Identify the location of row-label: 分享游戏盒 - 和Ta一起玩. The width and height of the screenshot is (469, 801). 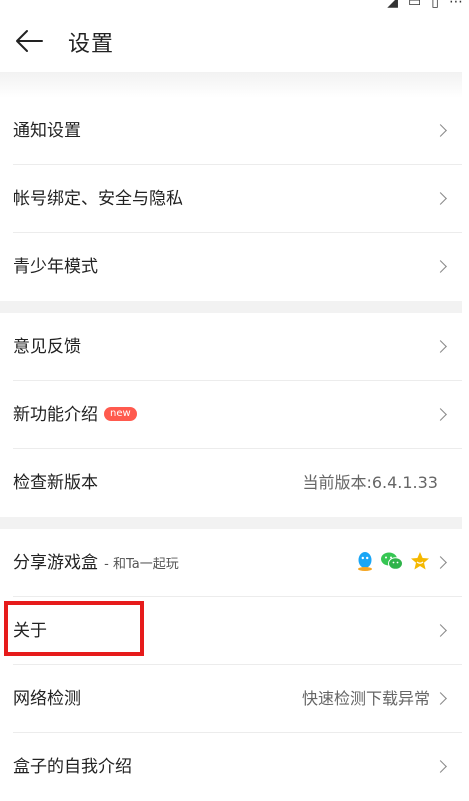
(96, 564).